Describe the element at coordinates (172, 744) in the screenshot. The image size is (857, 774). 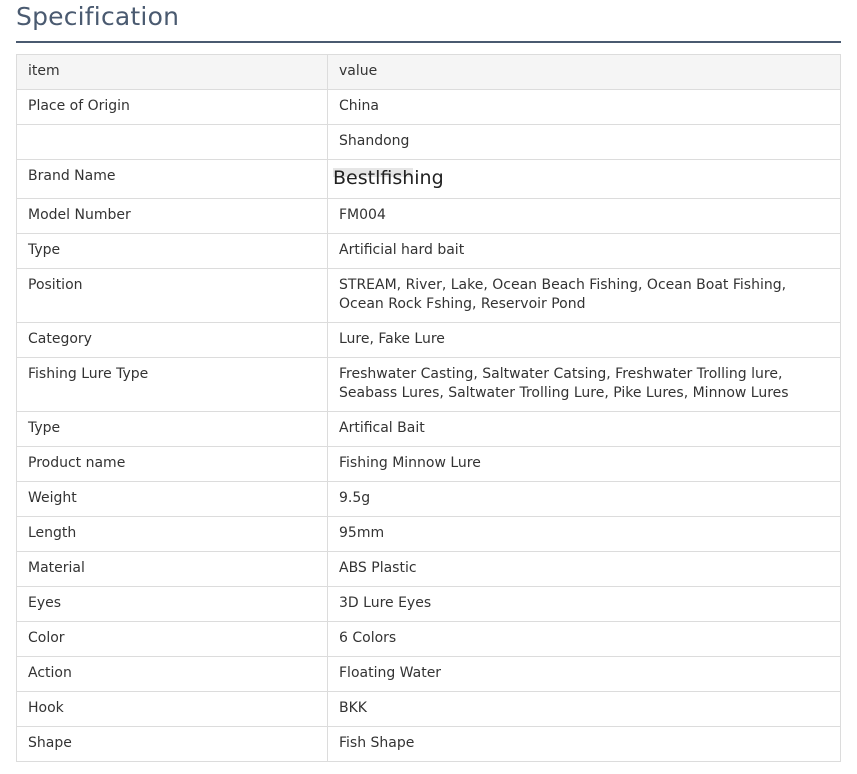
I see `item-cell: Shape` at that location.